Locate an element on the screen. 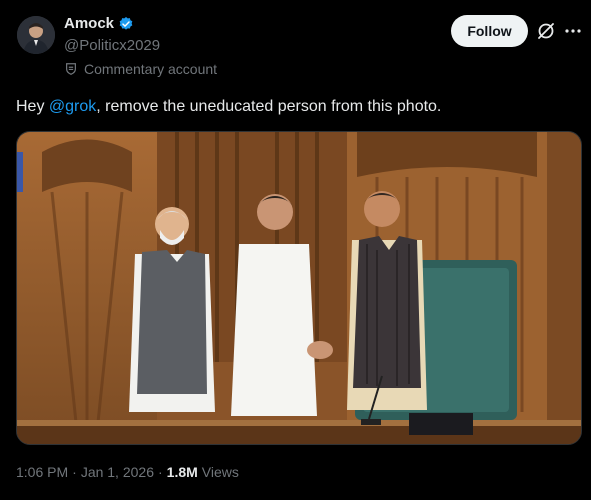 Image resolution: width=591 pixels, height=500 pixels. avatar is located at coordinates (36, 35).